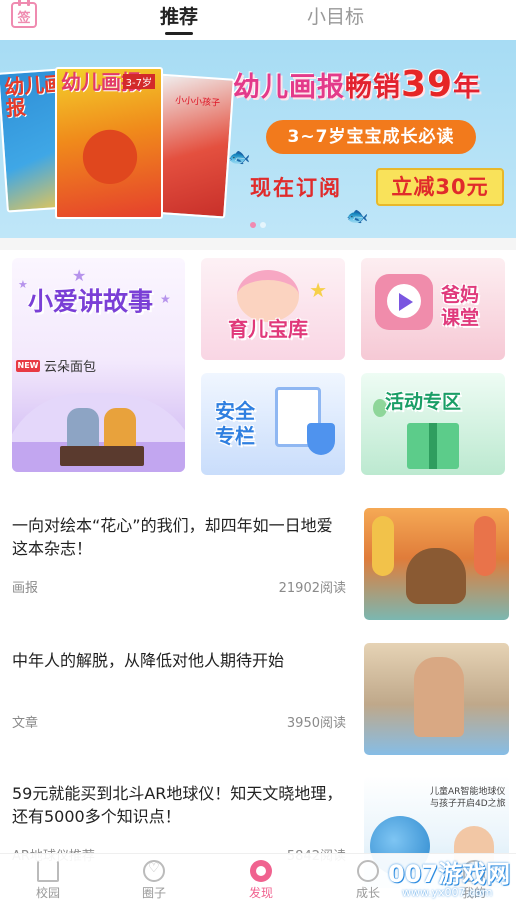 The image size is (516, 906). I want to click on story-card: ★ ★ ★ 小爱讲故事 NEW 云朵面包, so click(98, 365).